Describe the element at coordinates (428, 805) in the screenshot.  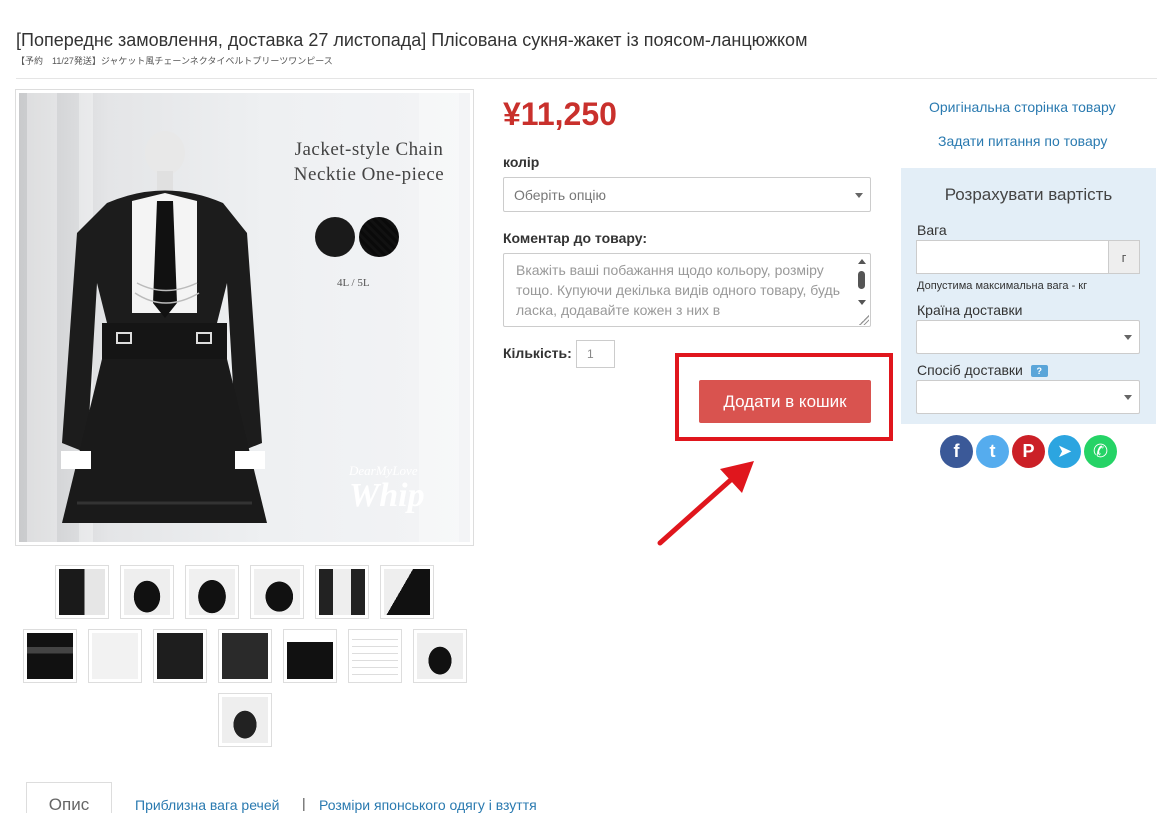
I see `tab-sizes-link: Розміри японського одягу і взуття` at that location.